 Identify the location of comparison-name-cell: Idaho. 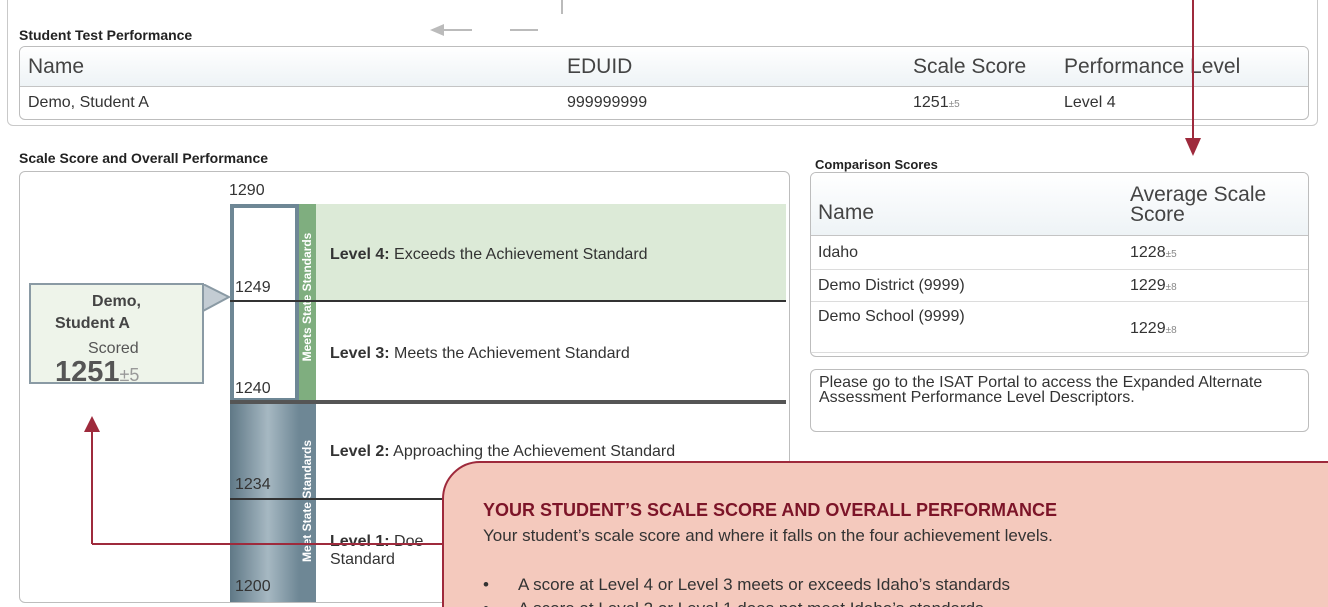
(838, 252).